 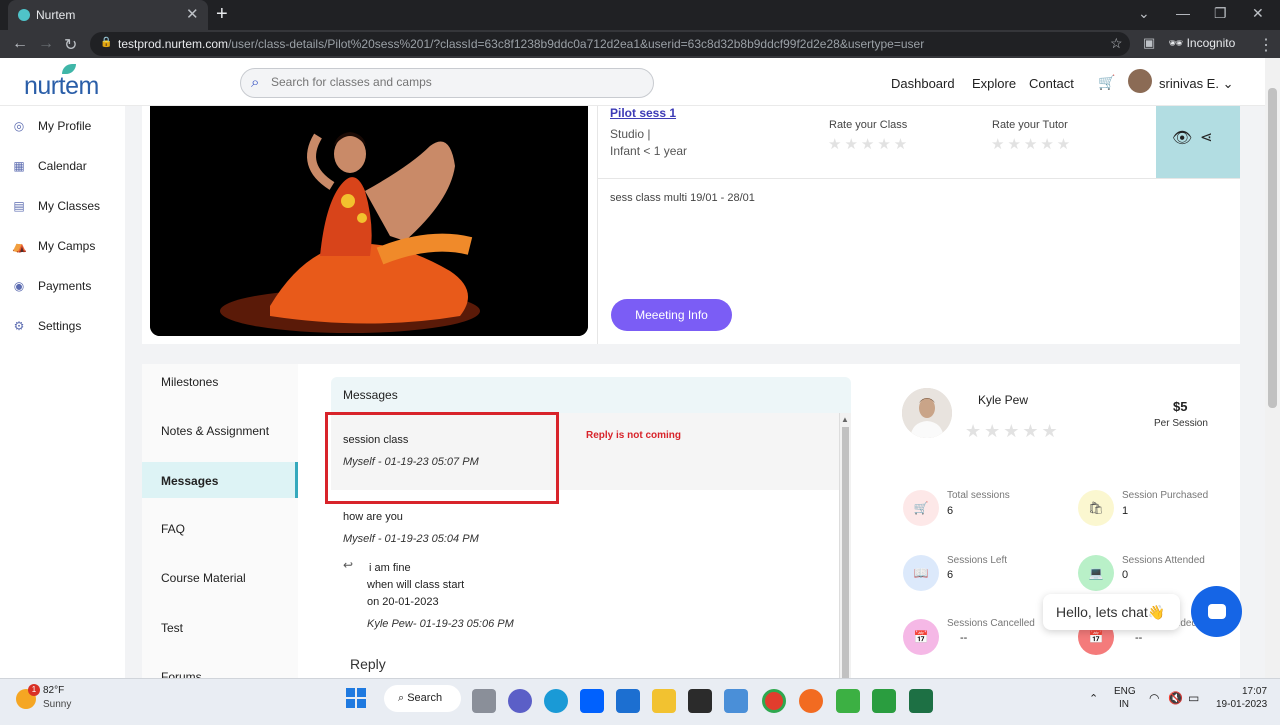 What do you see at coordinates (46, 44) in the screenshot?
I see `forward-icon: →` at bounding box center [46, 44].